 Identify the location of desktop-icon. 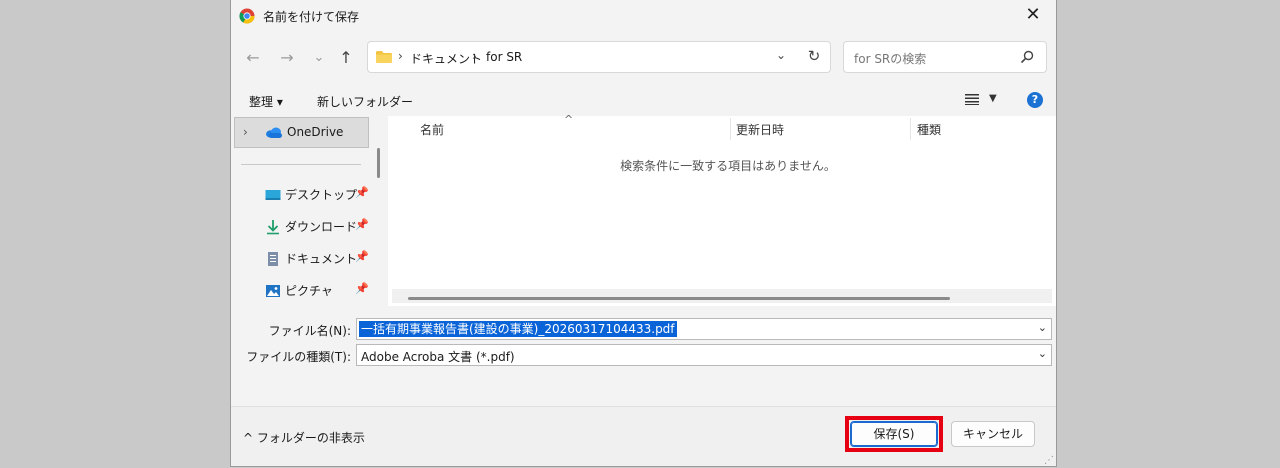
(273, 195).